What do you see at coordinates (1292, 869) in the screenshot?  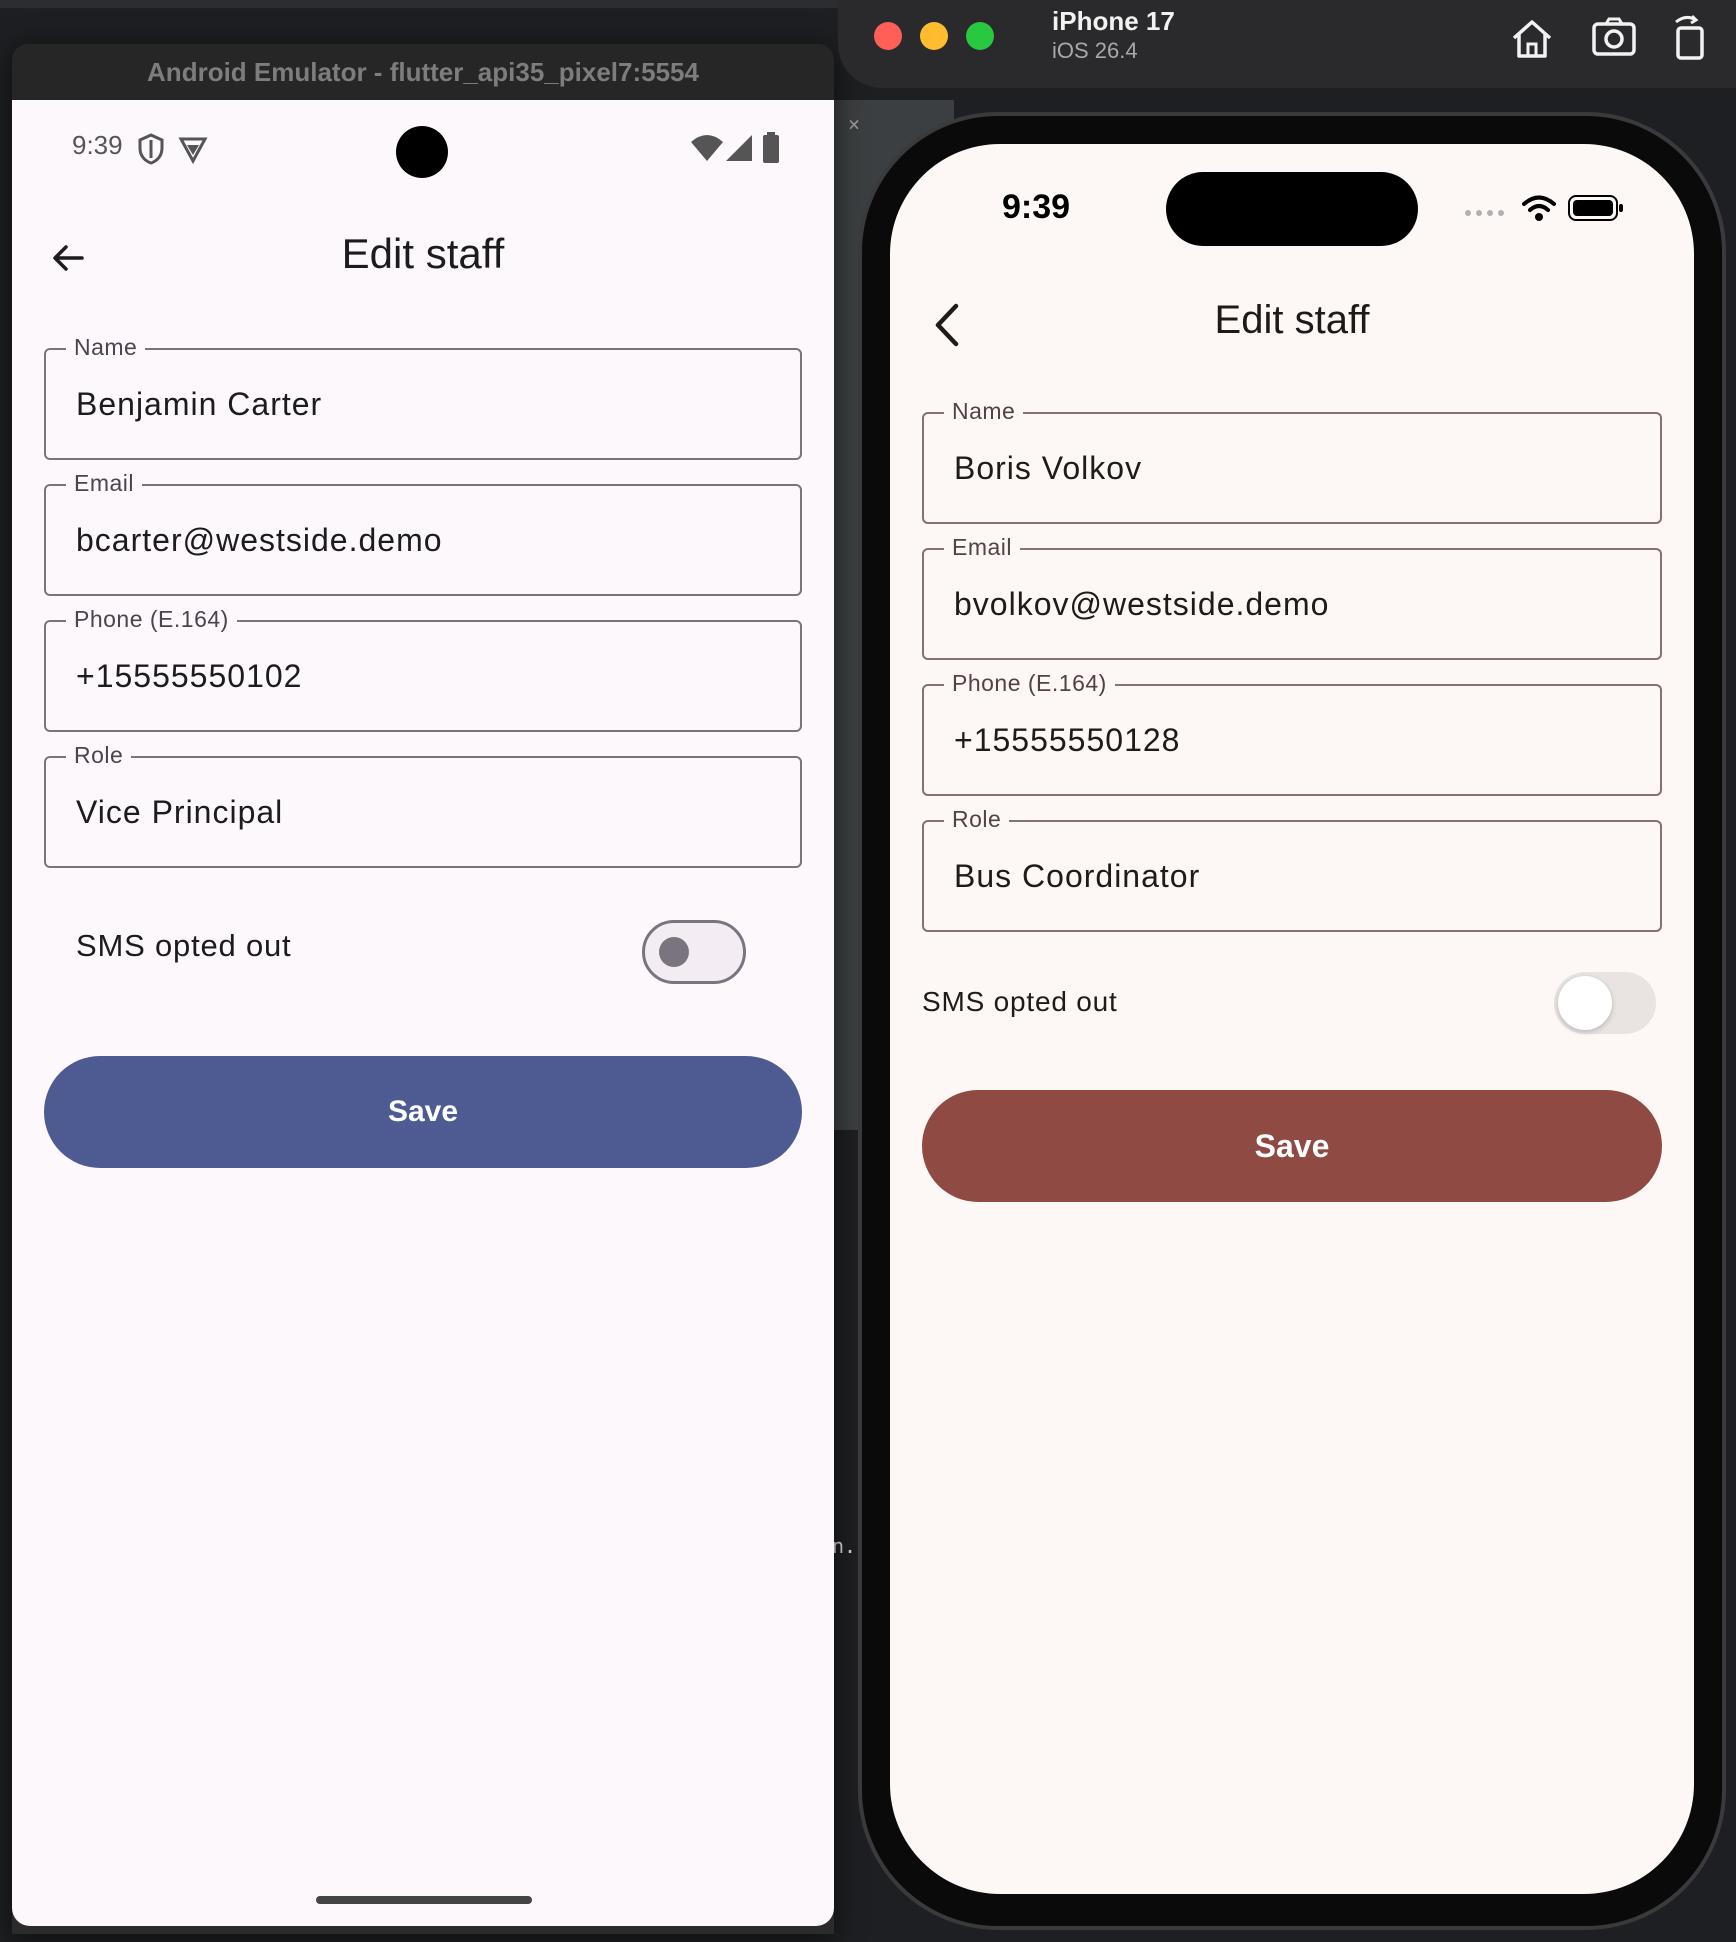 I see `ios-role-field: Role Bus Coordinator` at bounding box center [1292, 869].